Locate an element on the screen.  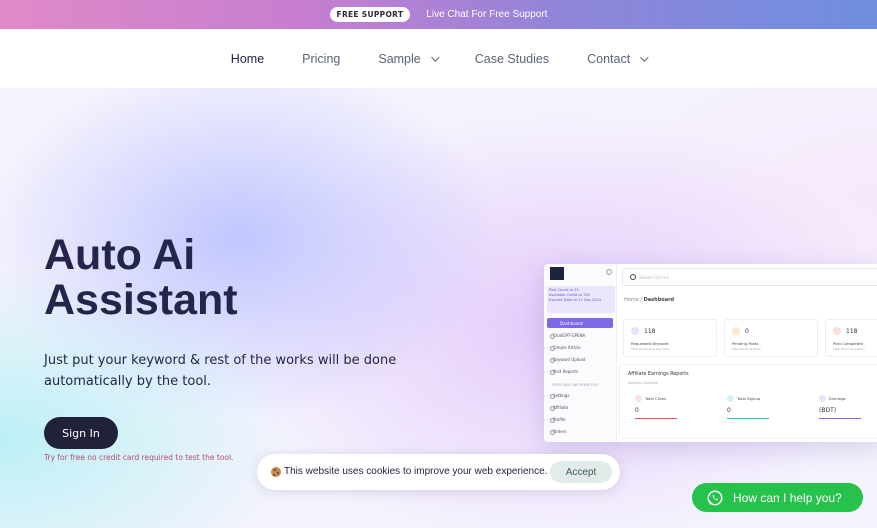
nav-pricing-label: Pricing is located at coordinates (321, 58).